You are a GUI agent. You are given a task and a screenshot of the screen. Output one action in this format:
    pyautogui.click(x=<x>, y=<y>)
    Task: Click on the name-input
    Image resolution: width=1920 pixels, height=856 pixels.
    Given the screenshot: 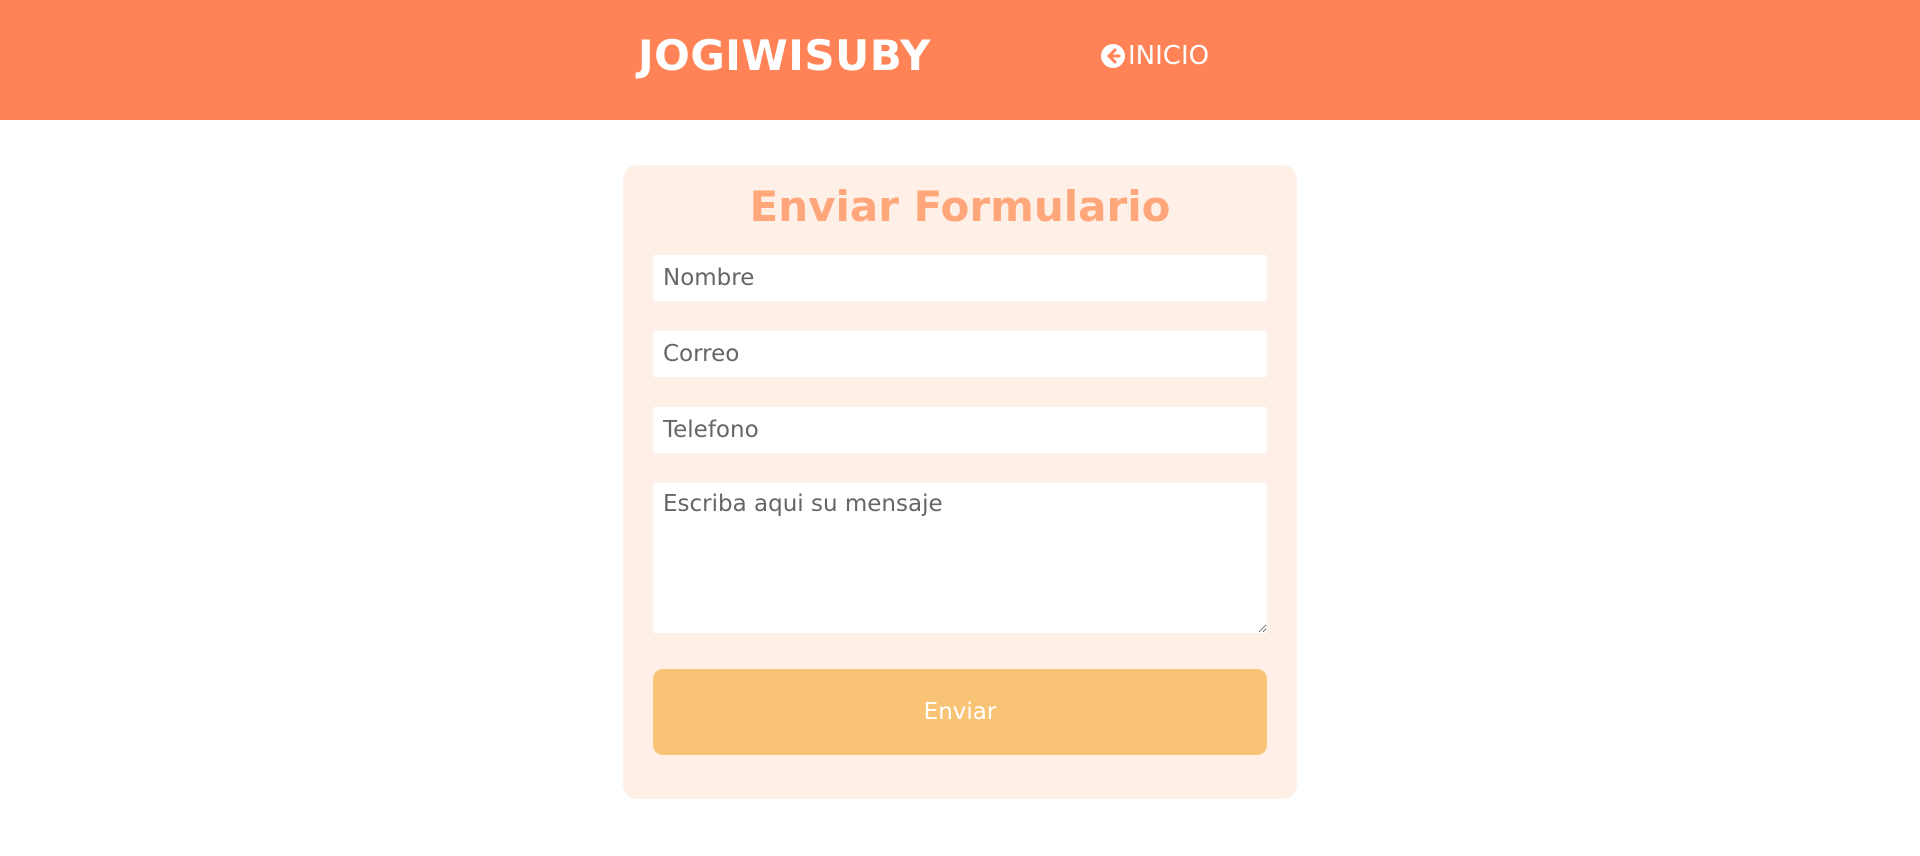 What is the action you would take?
    pyautogui.click(x=960, y=278)
    